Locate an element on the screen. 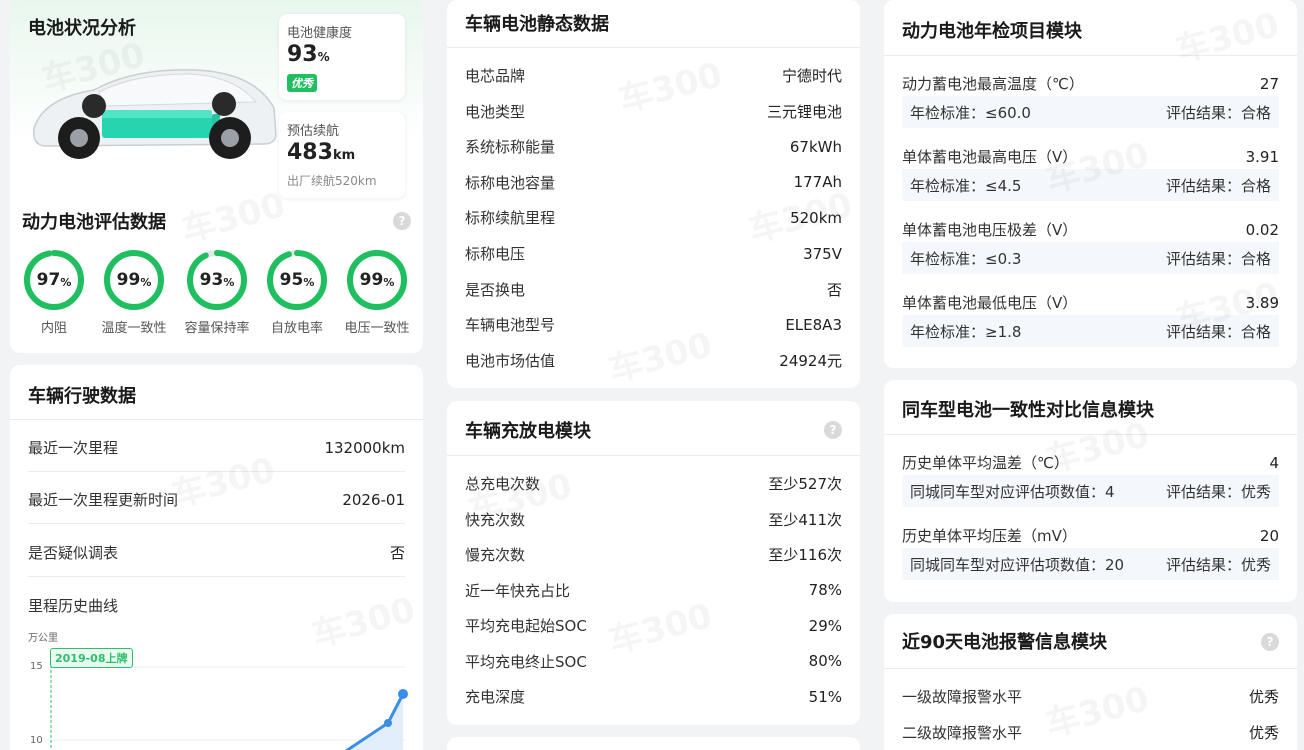 This screenshot has height=750, width=1304. mileage-point is located at coordinates (388, 723).